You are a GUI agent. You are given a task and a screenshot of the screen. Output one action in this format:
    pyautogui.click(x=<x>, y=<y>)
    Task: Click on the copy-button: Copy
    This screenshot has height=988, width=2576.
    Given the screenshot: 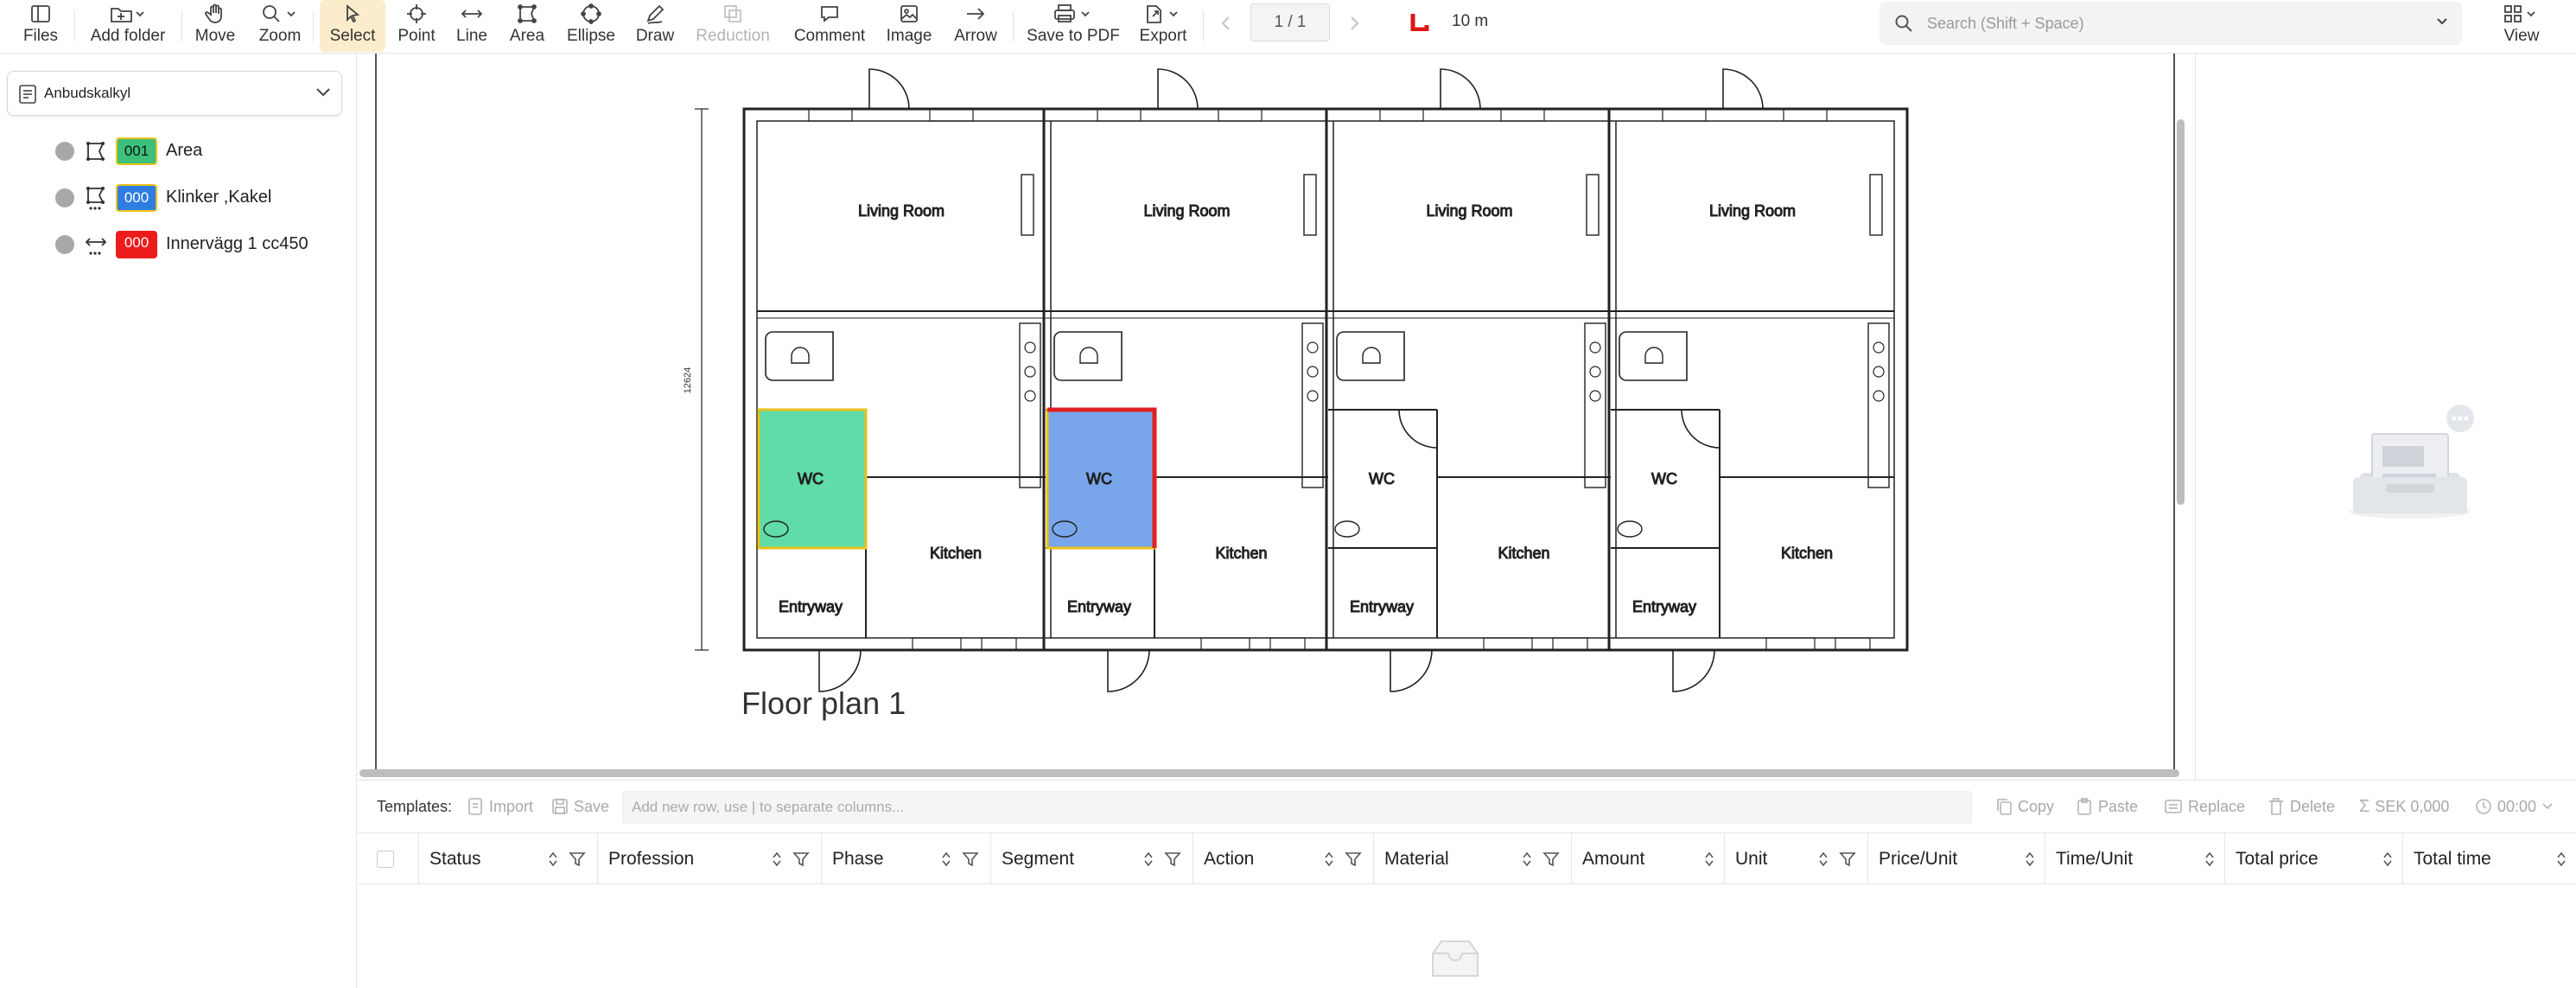 What is the action you would take?
    pyautogui.click(x=2024, y=806)
    